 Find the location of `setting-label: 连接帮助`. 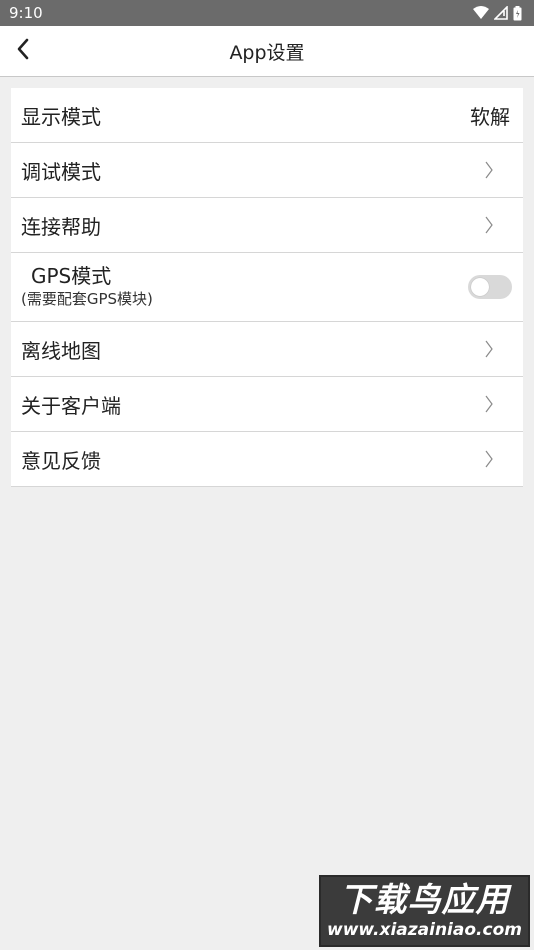

setting-label: 连接帮助 is located at coordinates (61, 226).